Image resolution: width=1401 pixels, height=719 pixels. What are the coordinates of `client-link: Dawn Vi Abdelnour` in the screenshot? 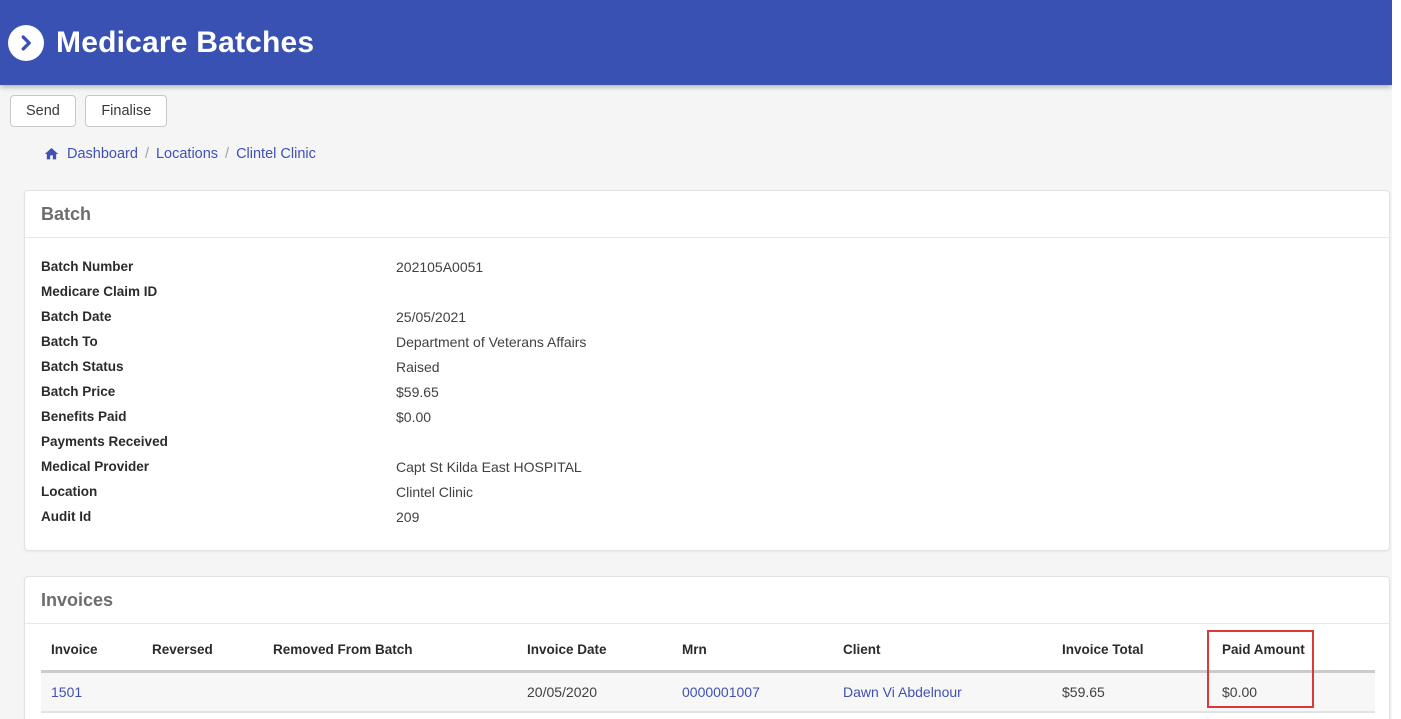 It's located at (902, 692).